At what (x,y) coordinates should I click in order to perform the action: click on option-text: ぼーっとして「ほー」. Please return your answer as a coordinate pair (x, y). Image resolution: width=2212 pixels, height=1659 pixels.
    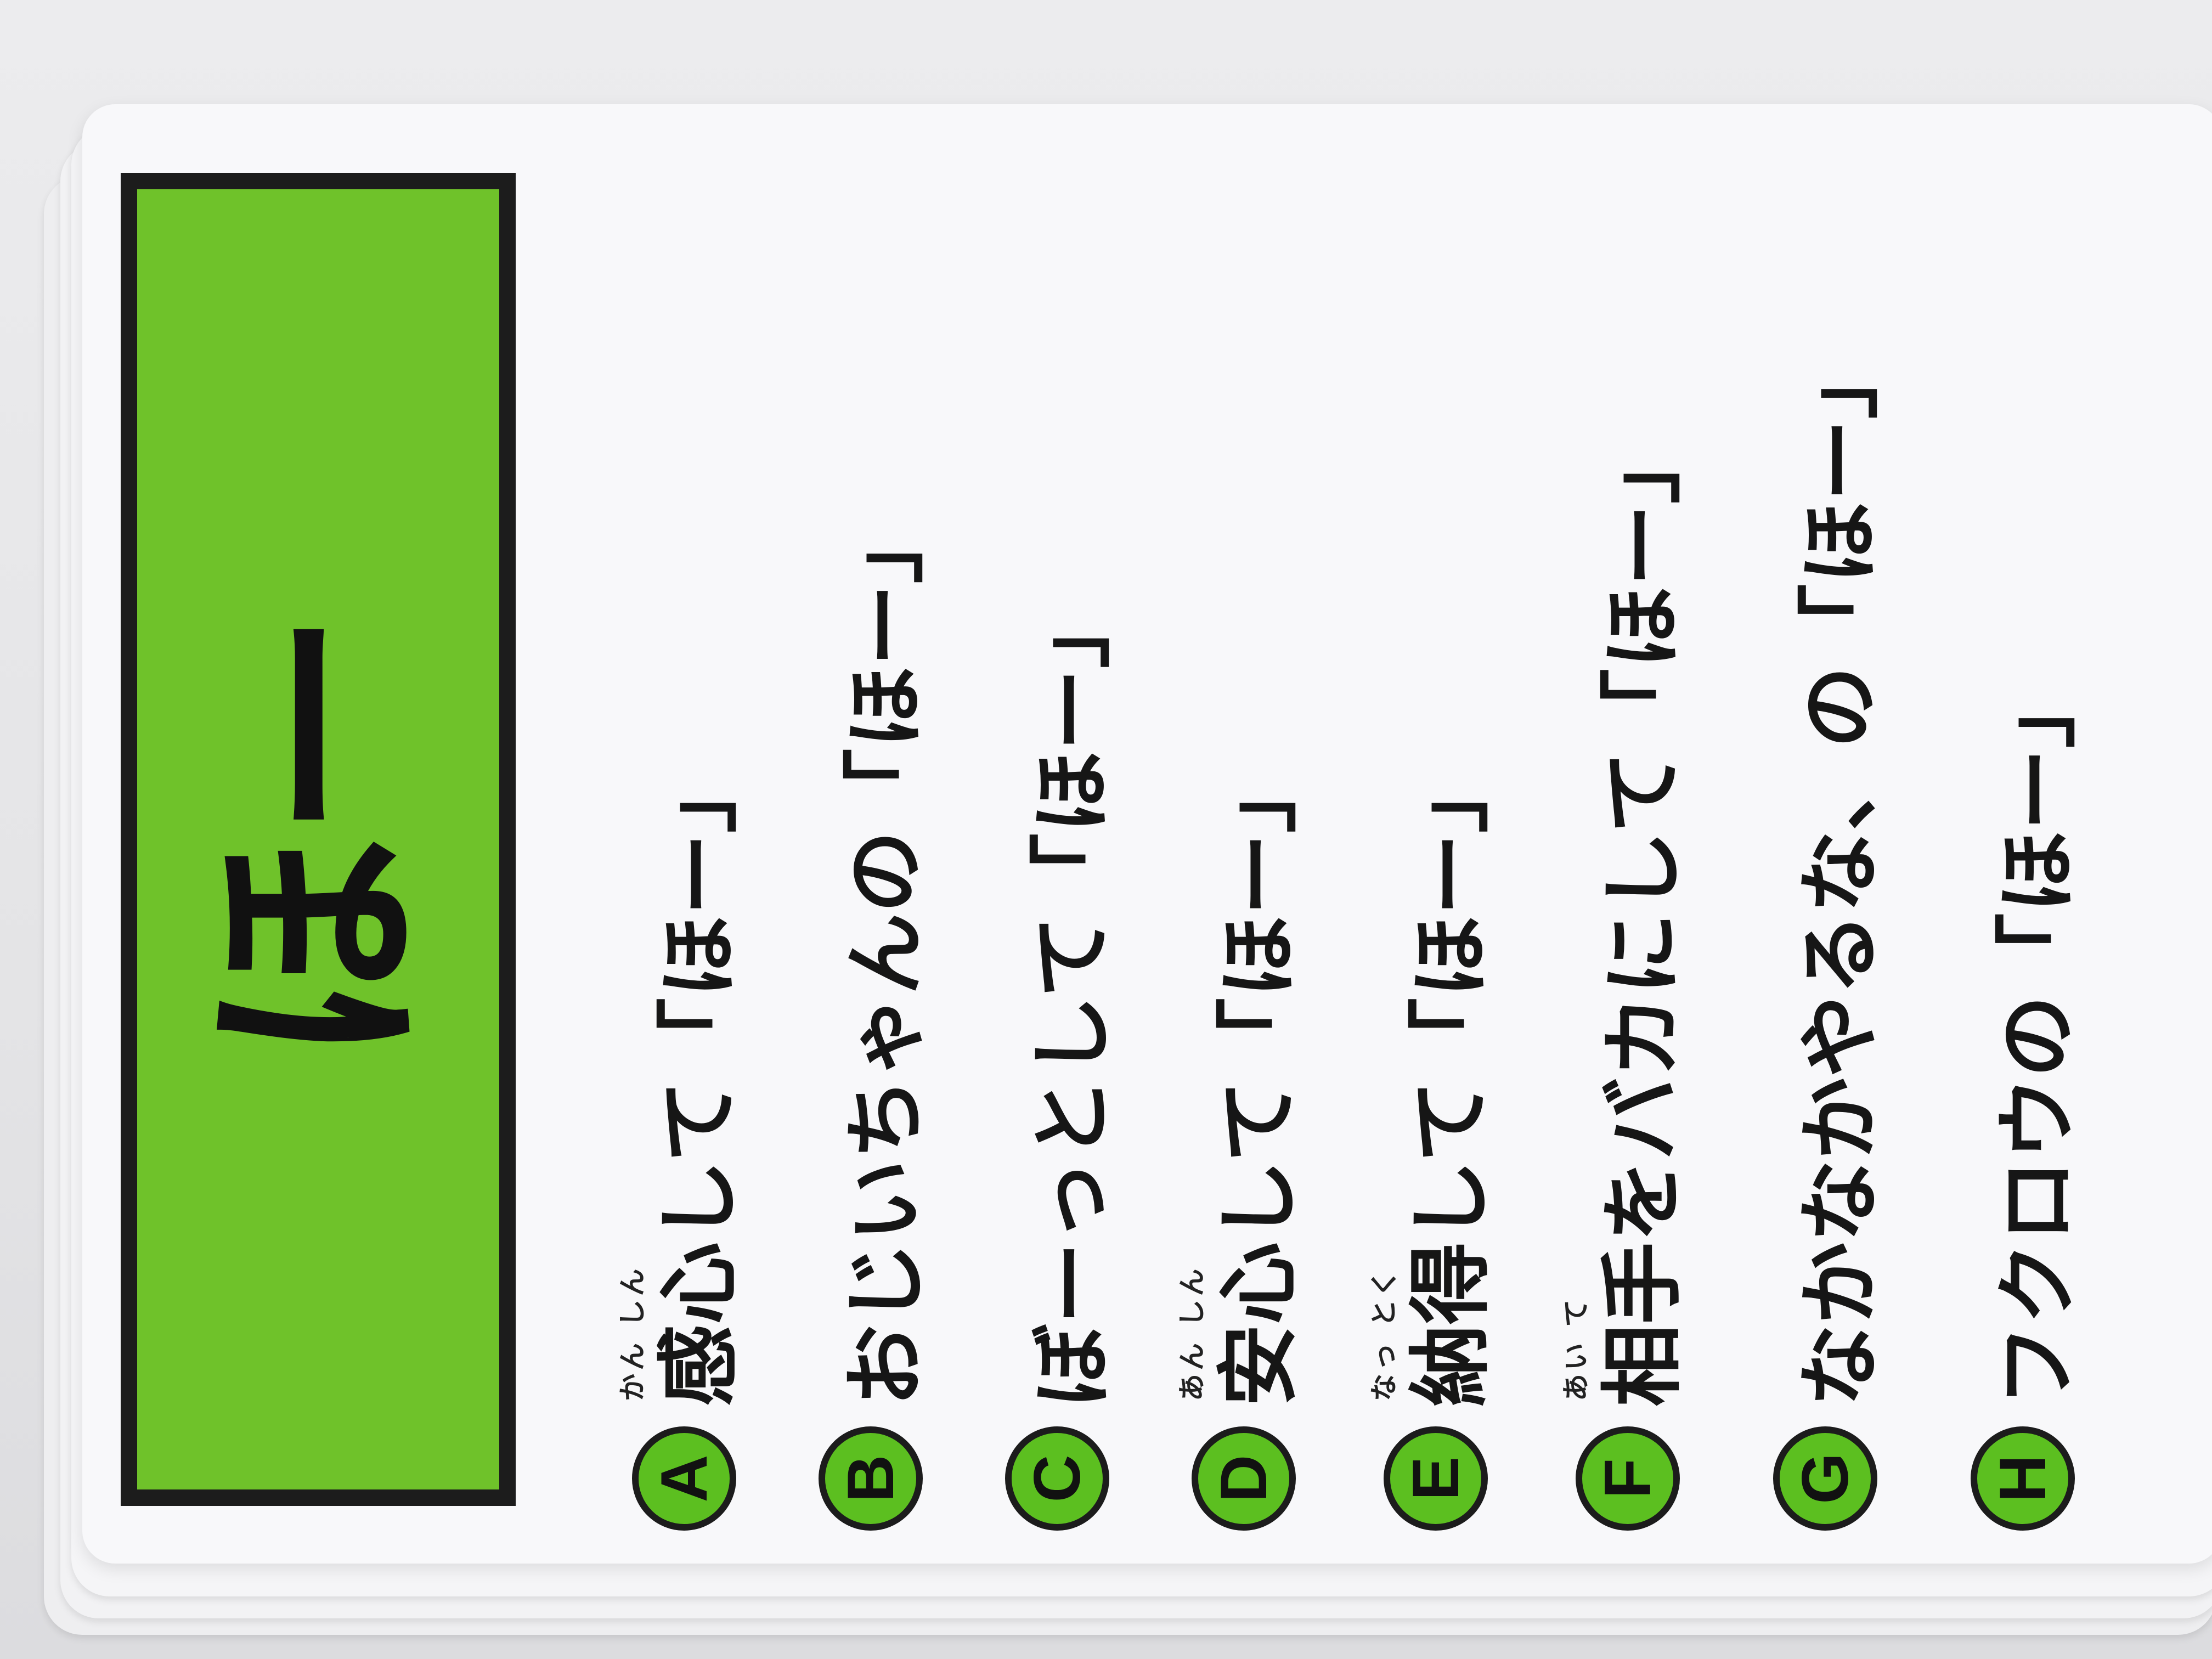
    Looking at the image, I should click on (1072, 997).